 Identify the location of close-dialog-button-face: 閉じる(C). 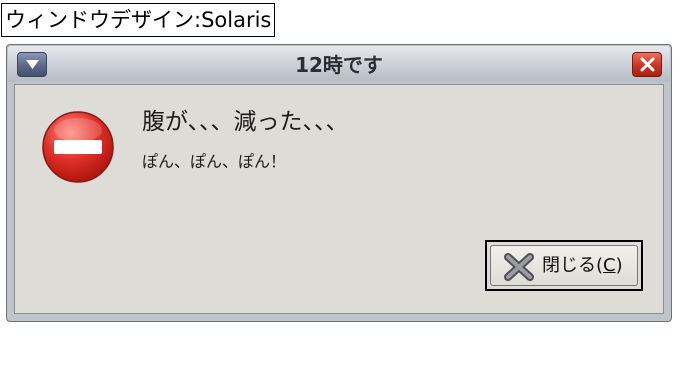
(564, 265).